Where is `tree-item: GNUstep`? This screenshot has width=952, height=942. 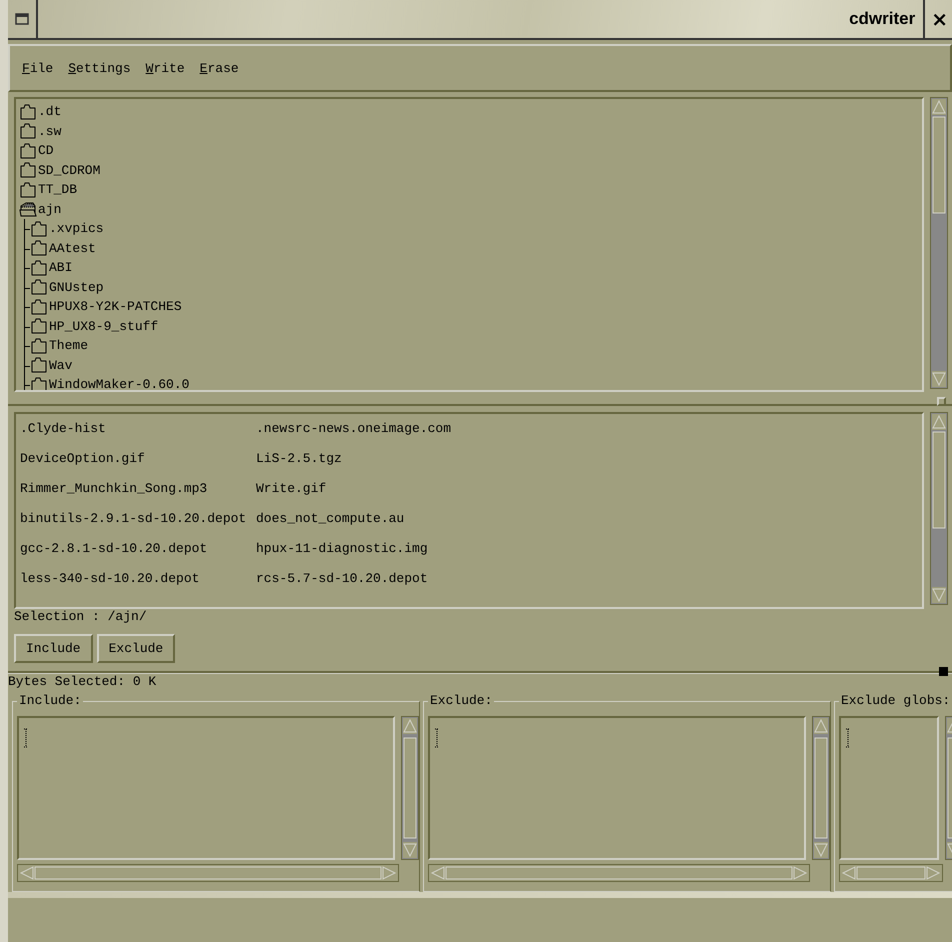 tree-item: GNUstep is located at coordinates (76, 287).